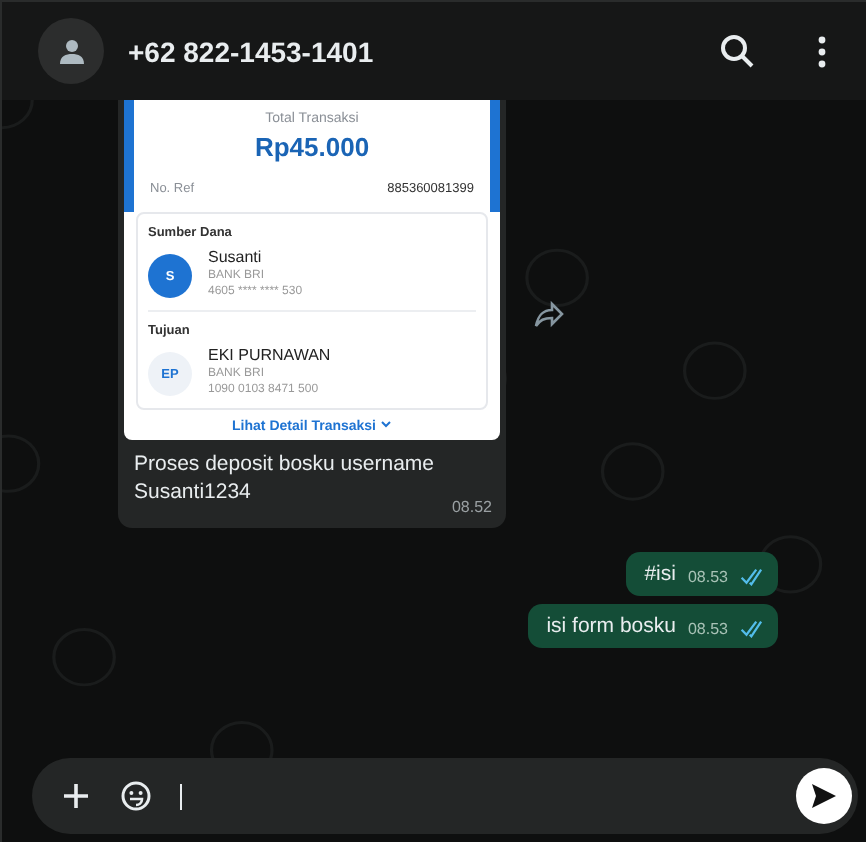 This screenshot has height=842, width=866. Describe the element at coordinates (385, 425) in the screenshot. I see `chevron-down-icon` at that location.